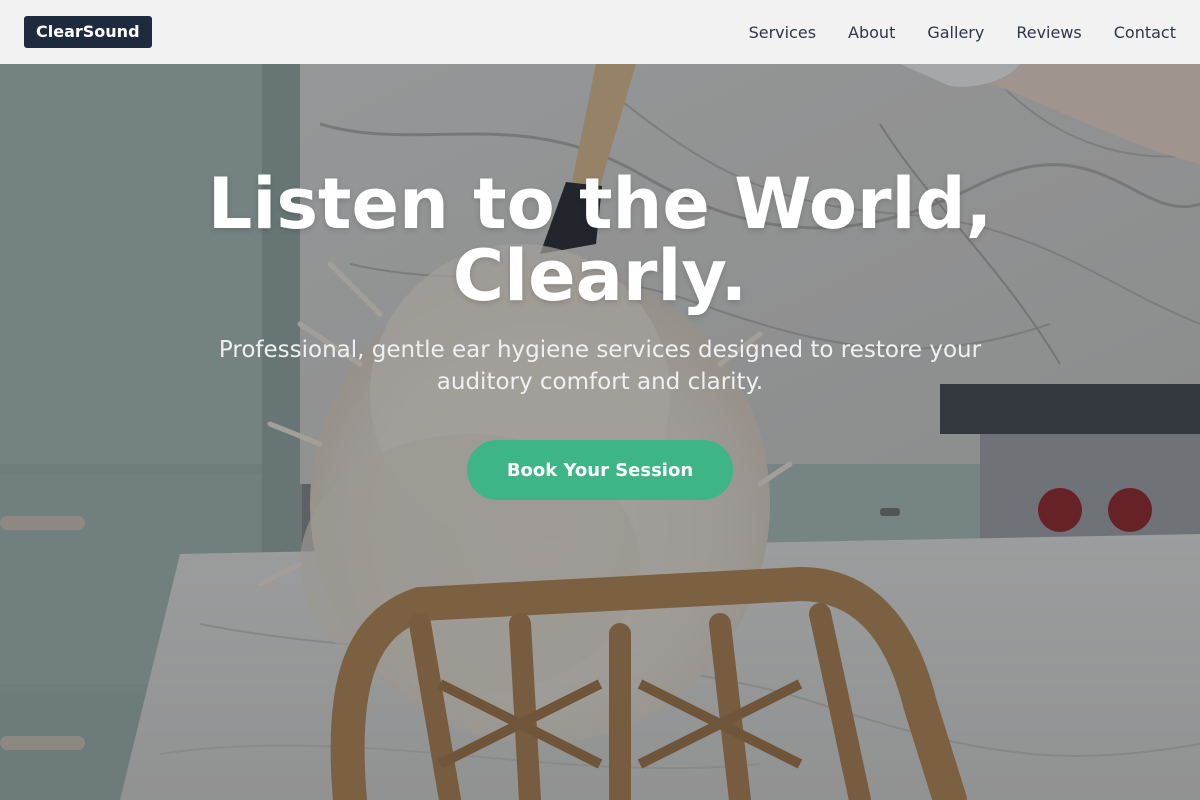 The image size is (1200, 800). I want to click on nav-link-contact: Contact, so click(1145, 32).